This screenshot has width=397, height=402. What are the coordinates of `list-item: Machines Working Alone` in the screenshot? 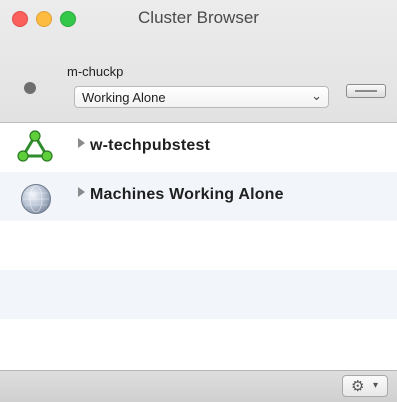 It's located at (198, 196).